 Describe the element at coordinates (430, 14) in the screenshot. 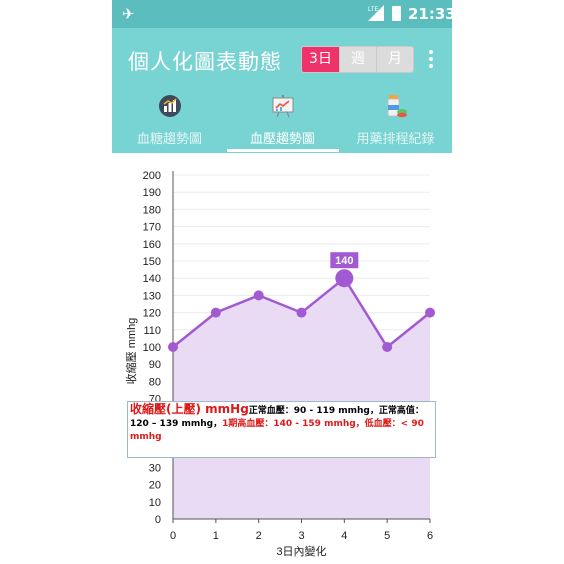

I see `status-time: 21:33` at that location.